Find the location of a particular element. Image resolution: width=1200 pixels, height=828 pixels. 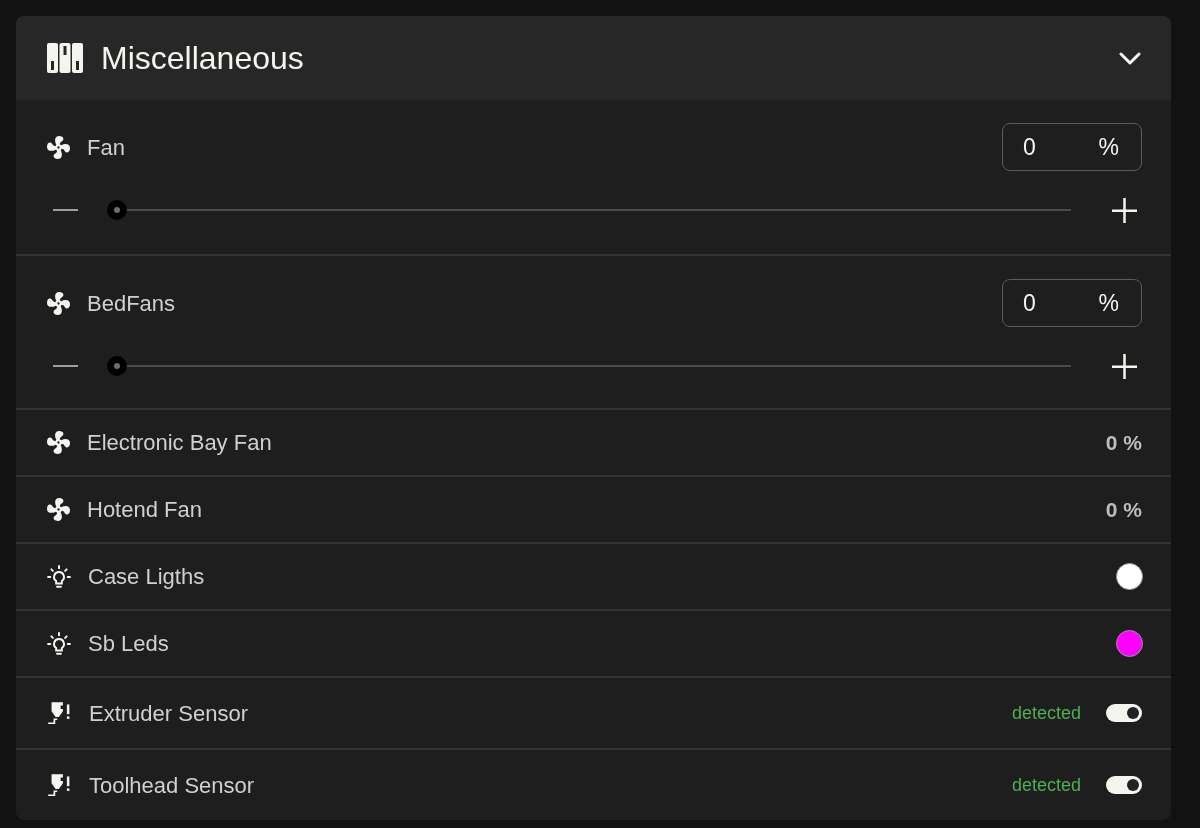

item-label: Hotend Fan is located at coordinates (144, 510).